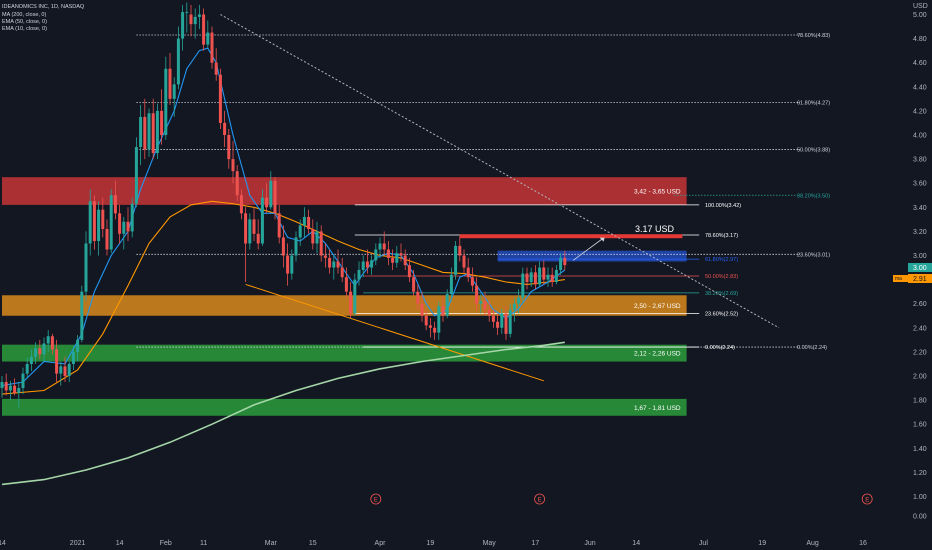  What do you see at coordinates (43, 7) in the screenshot?
I see `legend-symbol: IDEANOMICS INC, 1D, NASDAQ` at bounding box center [43, 7].